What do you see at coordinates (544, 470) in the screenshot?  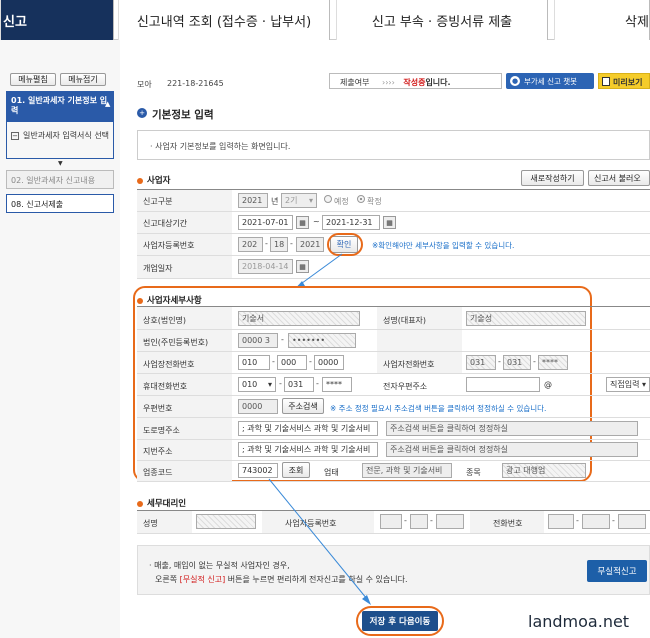 I see `business-item-input: 광고 대행업` at bounding box center [544, 470].